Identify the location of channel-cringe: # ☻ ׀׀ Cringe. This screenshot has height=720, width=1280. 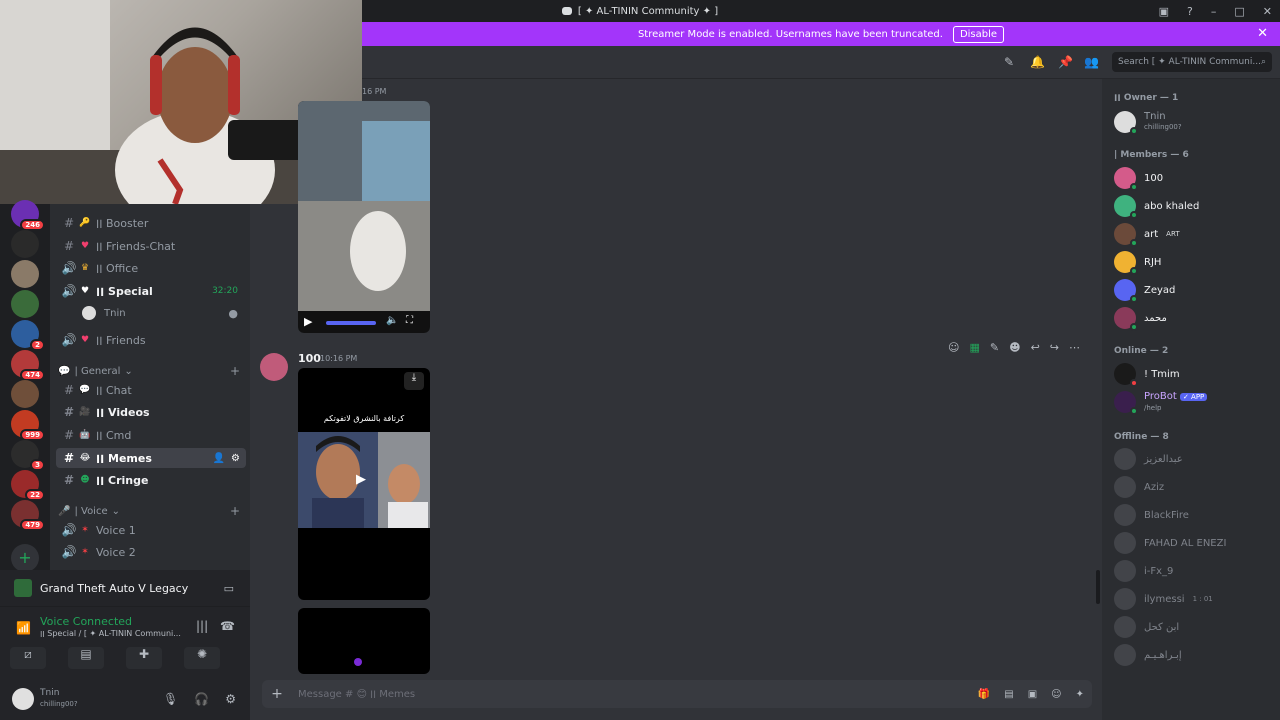
(151, 480).